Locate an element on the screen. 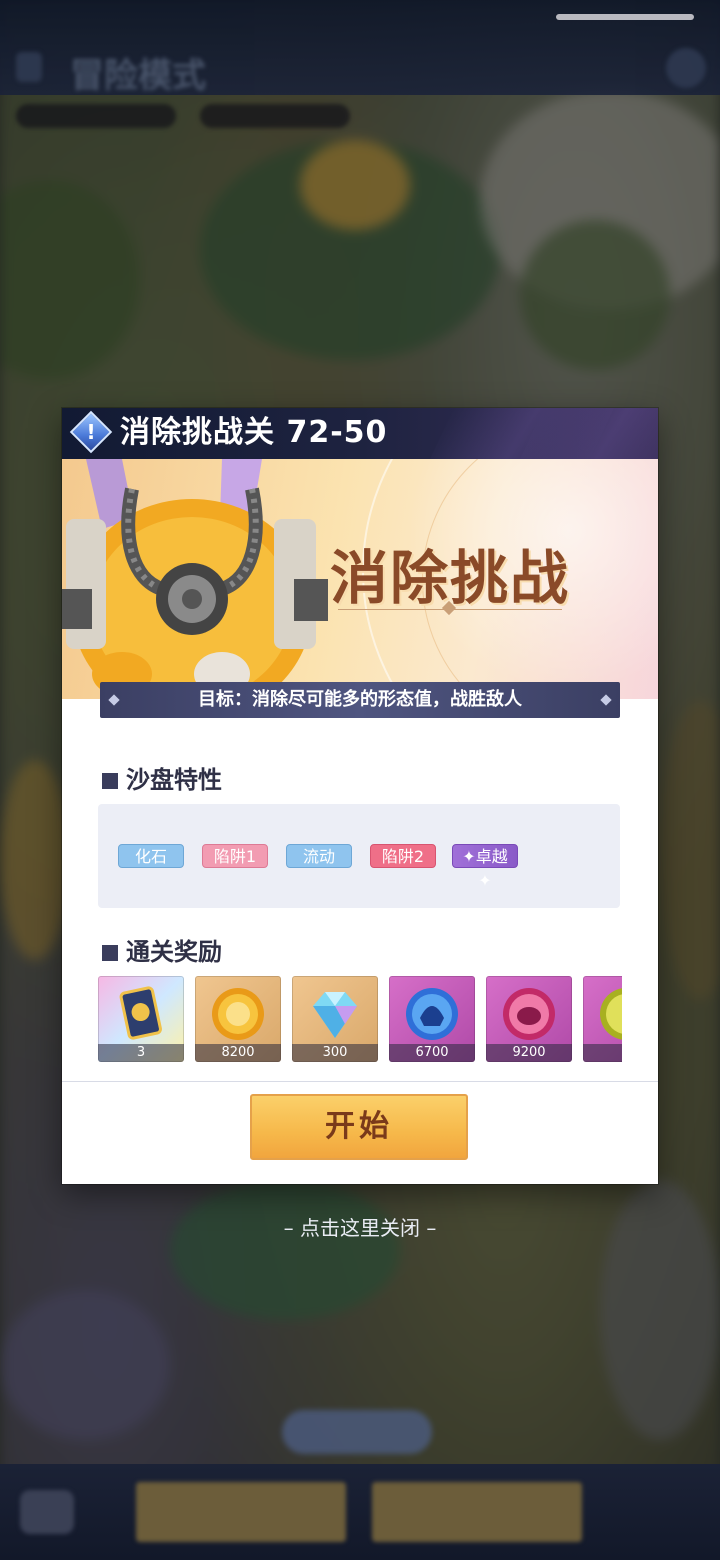  reward-item: 6700 is located at coordinates (432, 1019).